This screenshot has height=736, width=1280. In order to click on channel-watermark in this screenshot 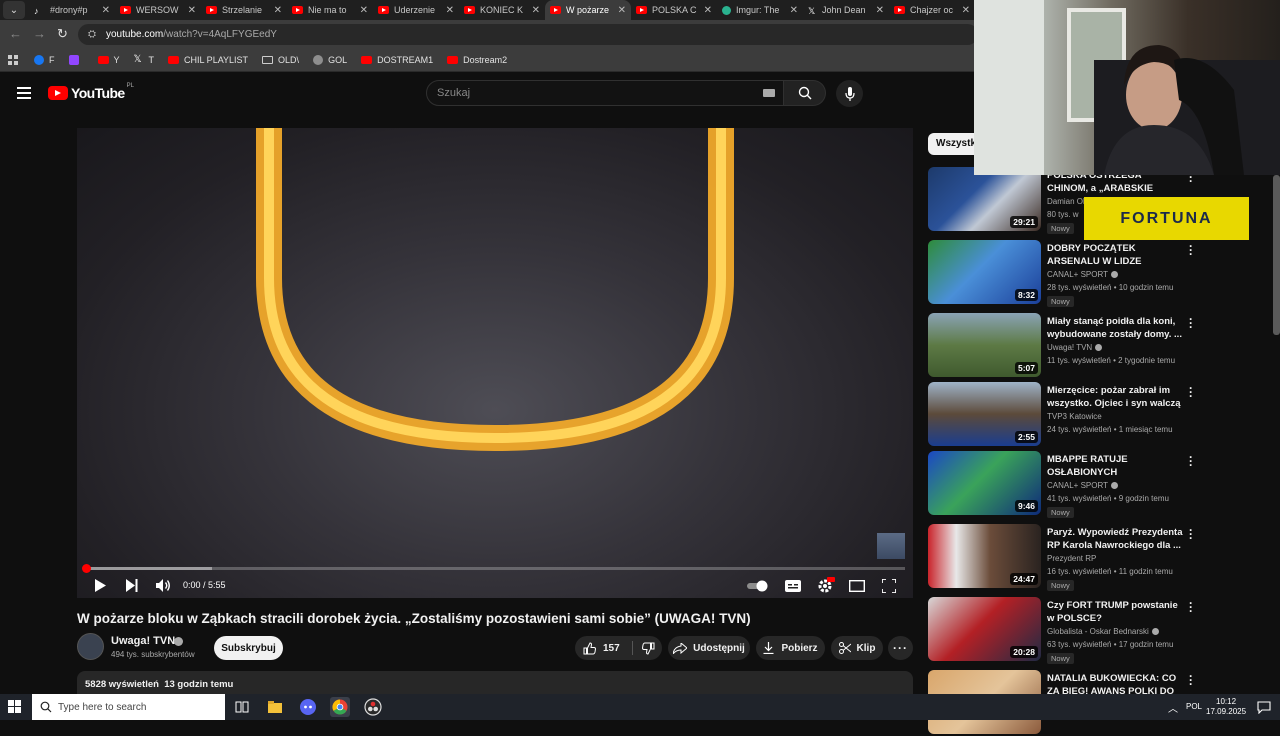, I will do `click(891, 546)`.